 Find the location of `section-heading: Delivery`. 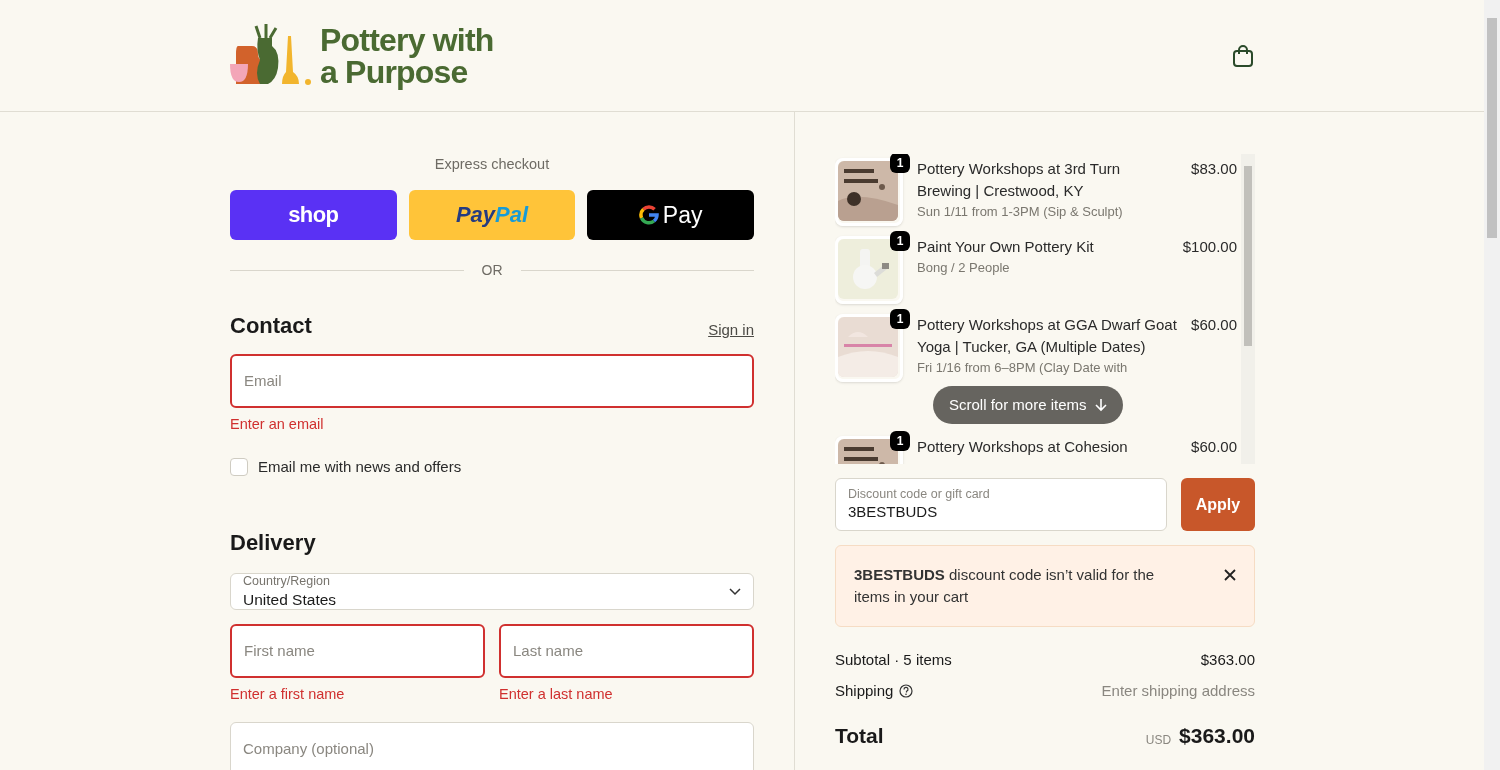

section-heading: Delivery is located at coordinates (273, 543).